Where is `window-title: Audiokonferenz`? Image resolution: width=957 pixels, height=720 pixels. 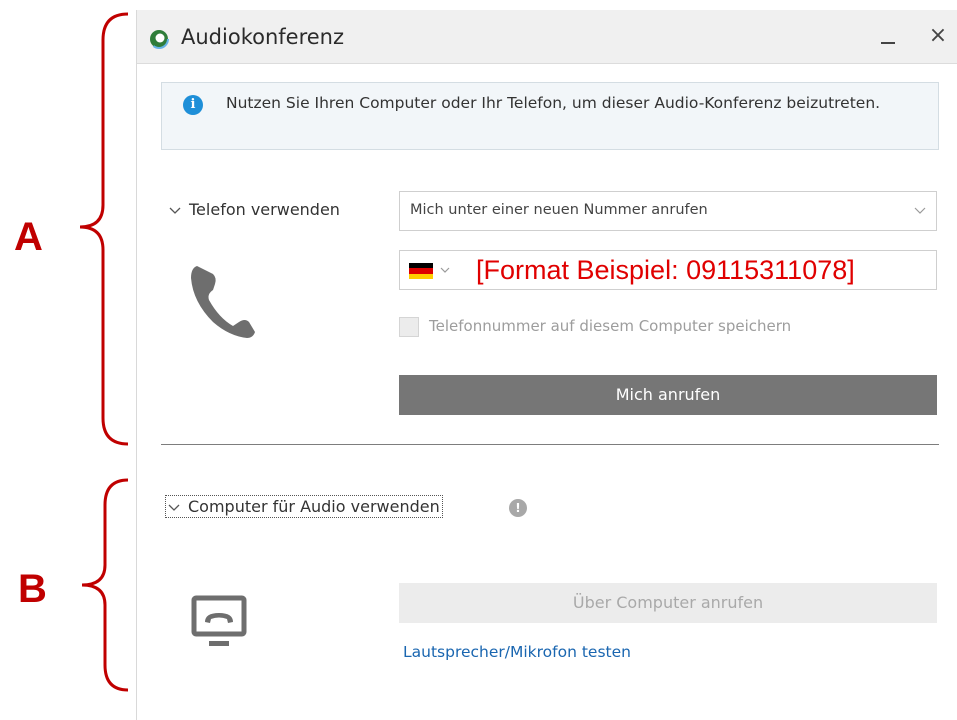 window-title: Audiokonferenz is located at coordinates (262, 37).